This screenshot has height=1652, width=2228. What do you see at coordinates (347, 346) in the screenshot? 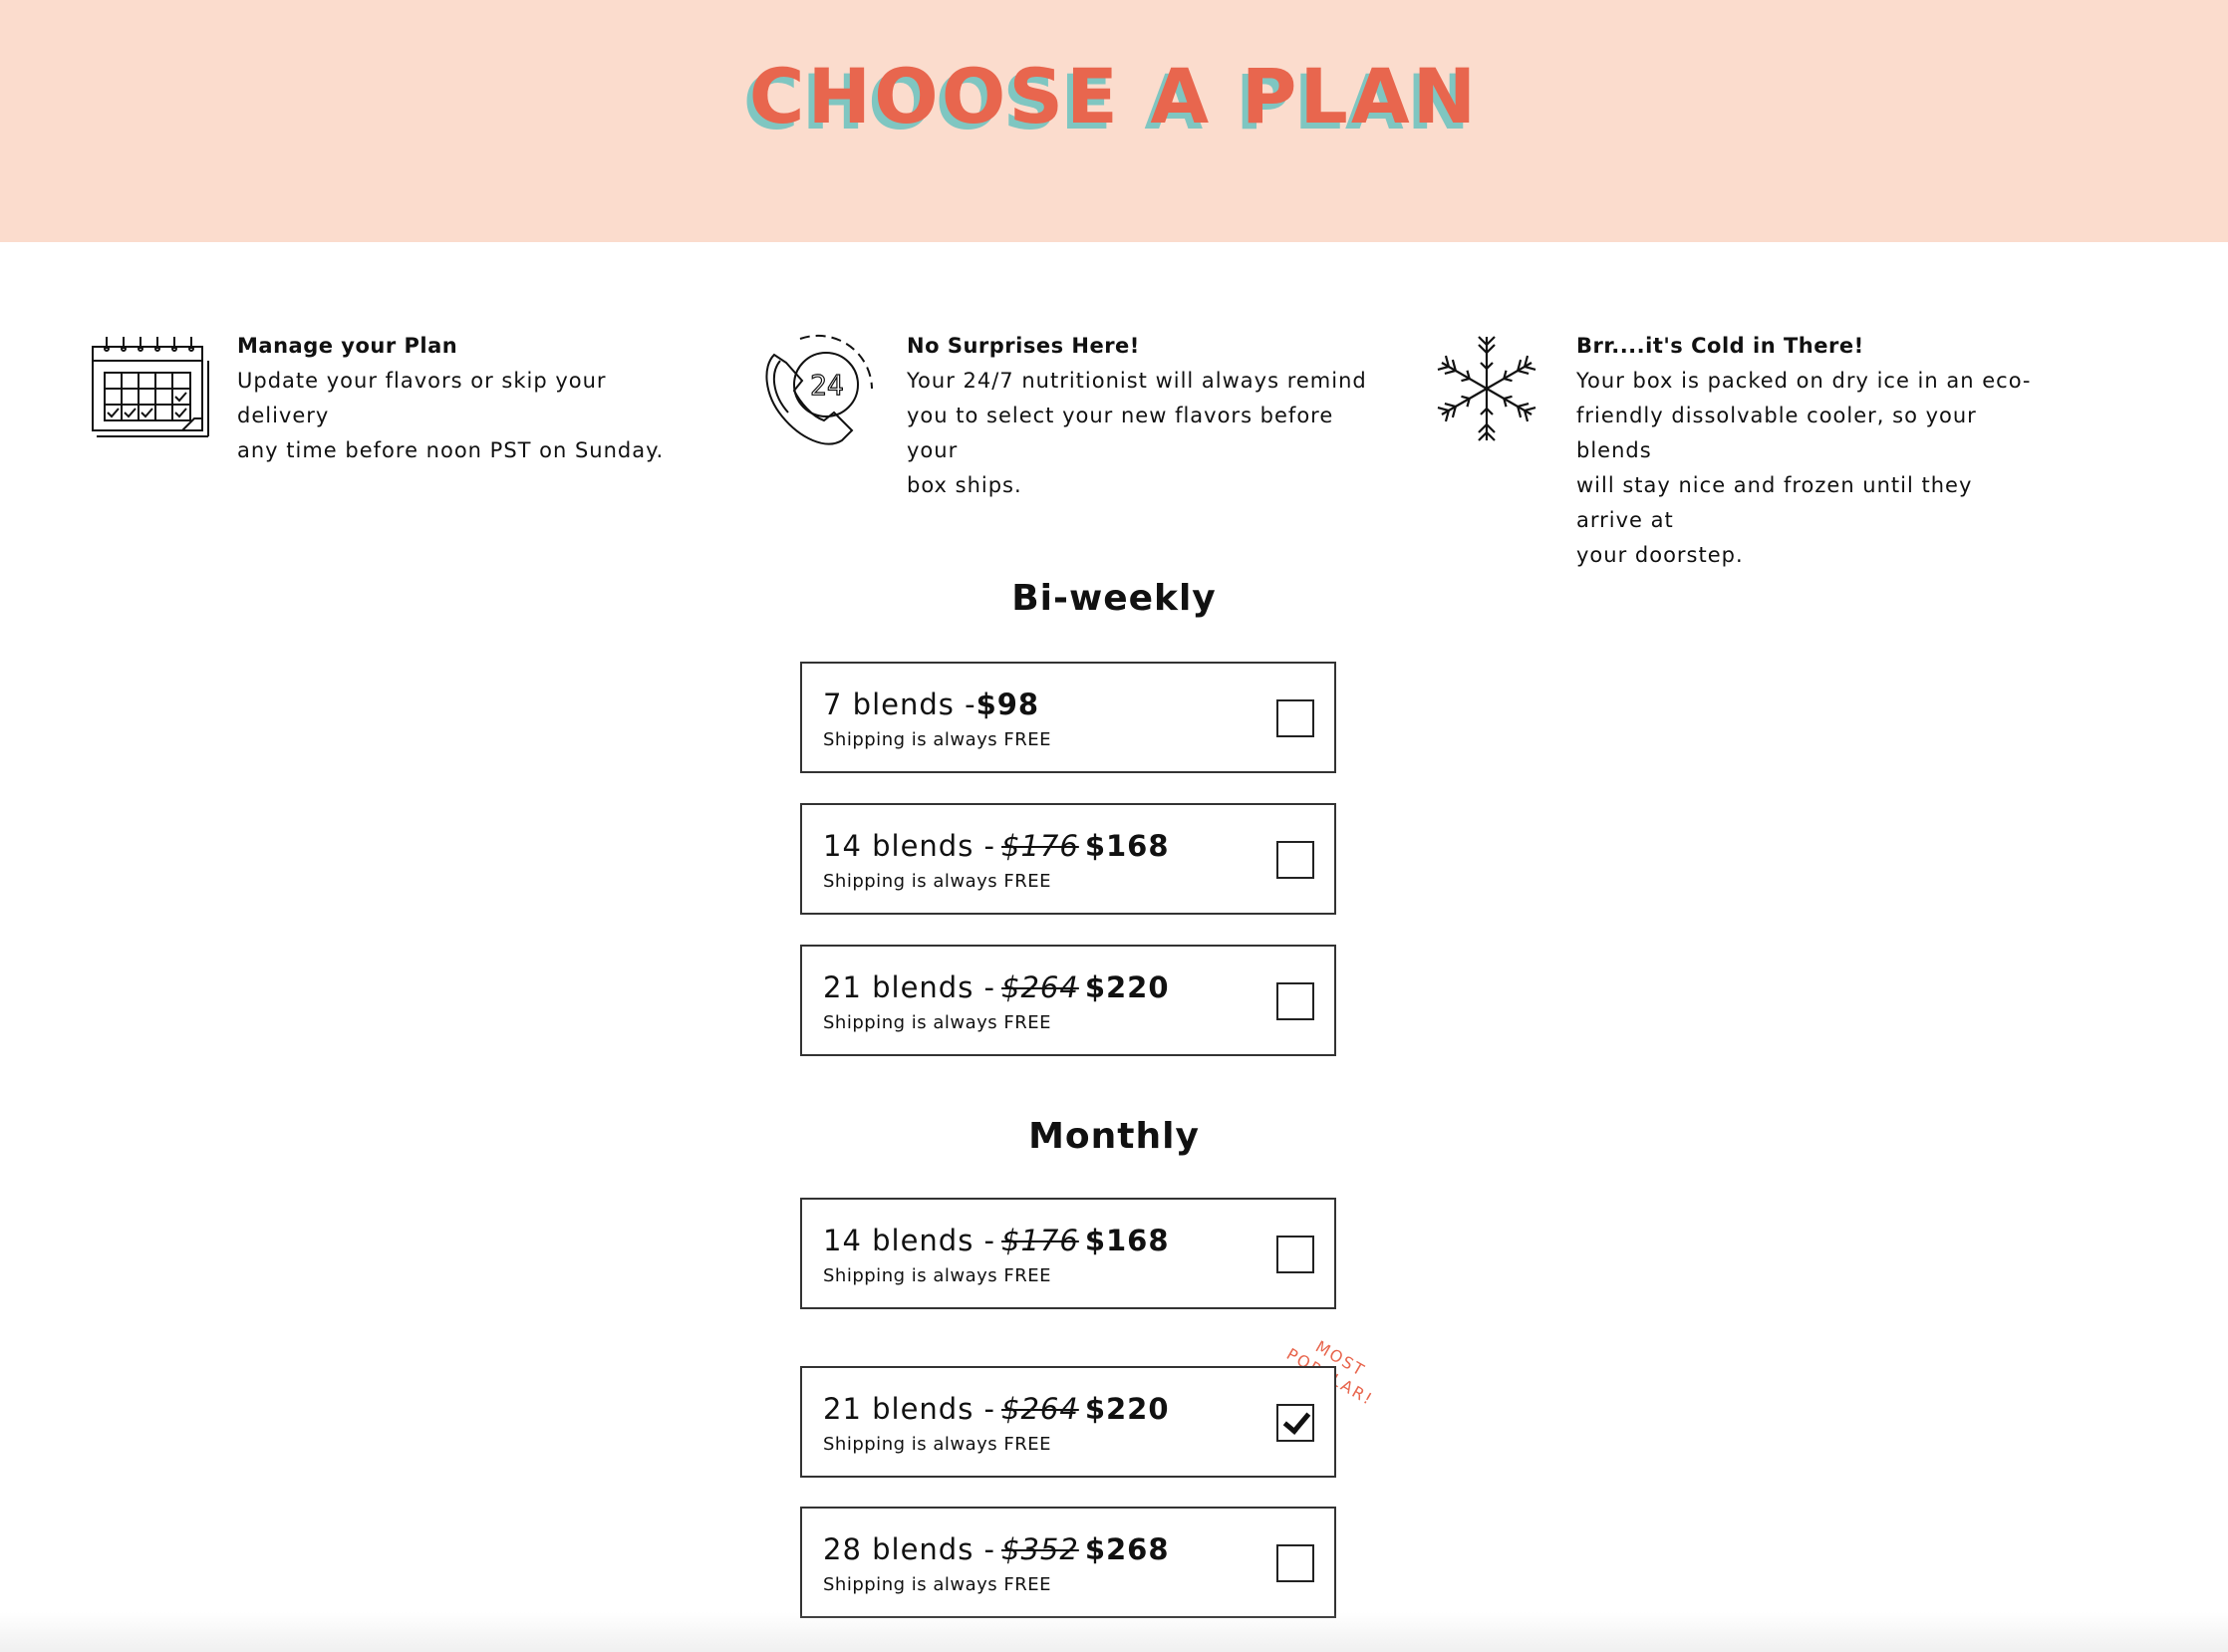
I see `feature-title: Manage your Plan` at bounding box center [347, 346].